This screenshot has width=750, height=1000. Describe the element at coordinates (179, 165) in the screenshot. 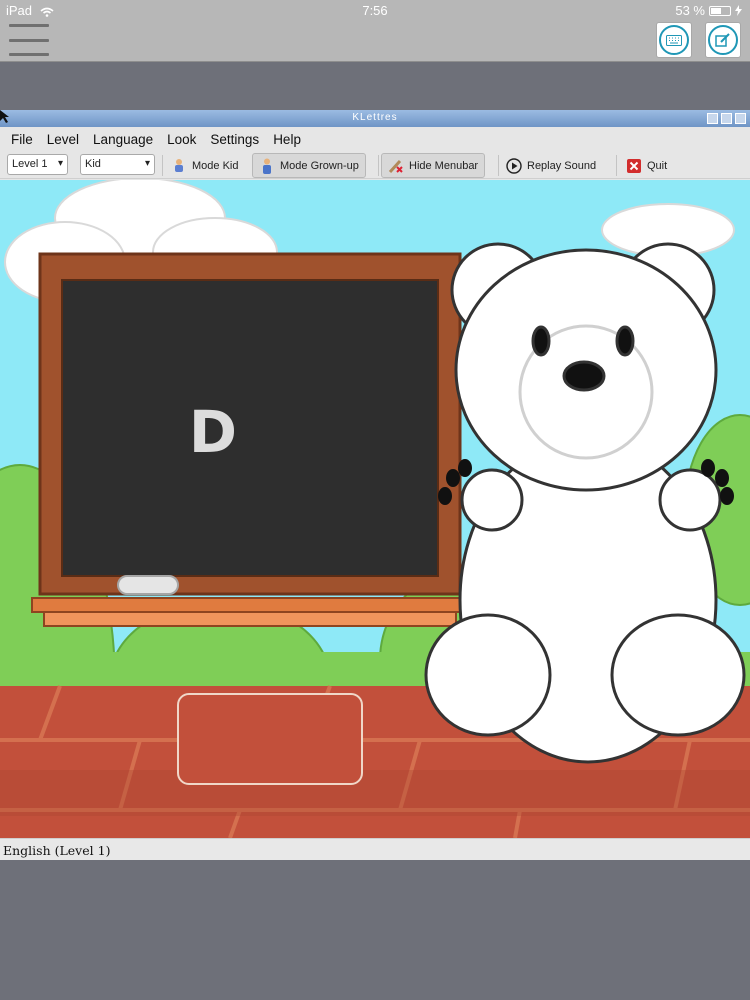

I see `kid-icon` at that location.